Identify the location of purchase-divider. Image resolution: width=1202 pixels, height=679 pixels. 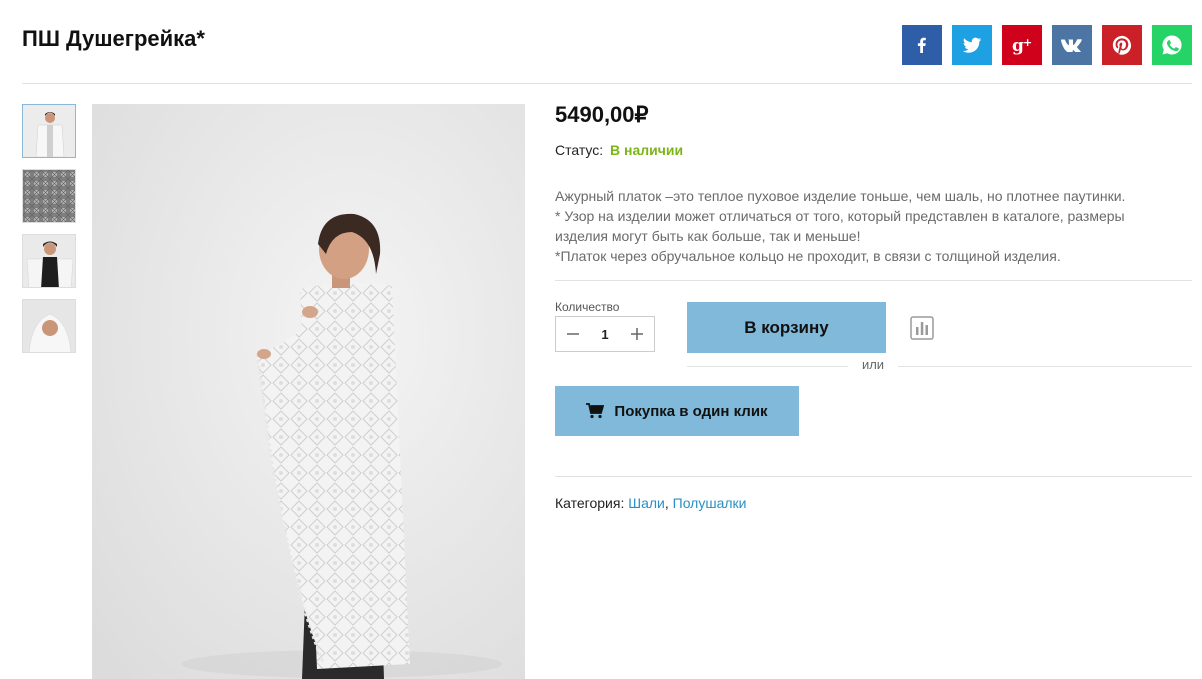
(873, 476).